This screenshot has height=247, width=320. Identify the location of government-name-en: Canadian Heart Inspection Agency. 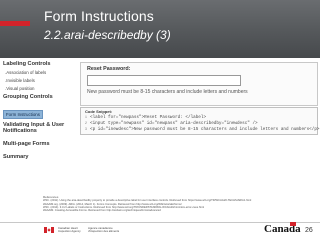
(69, 230).